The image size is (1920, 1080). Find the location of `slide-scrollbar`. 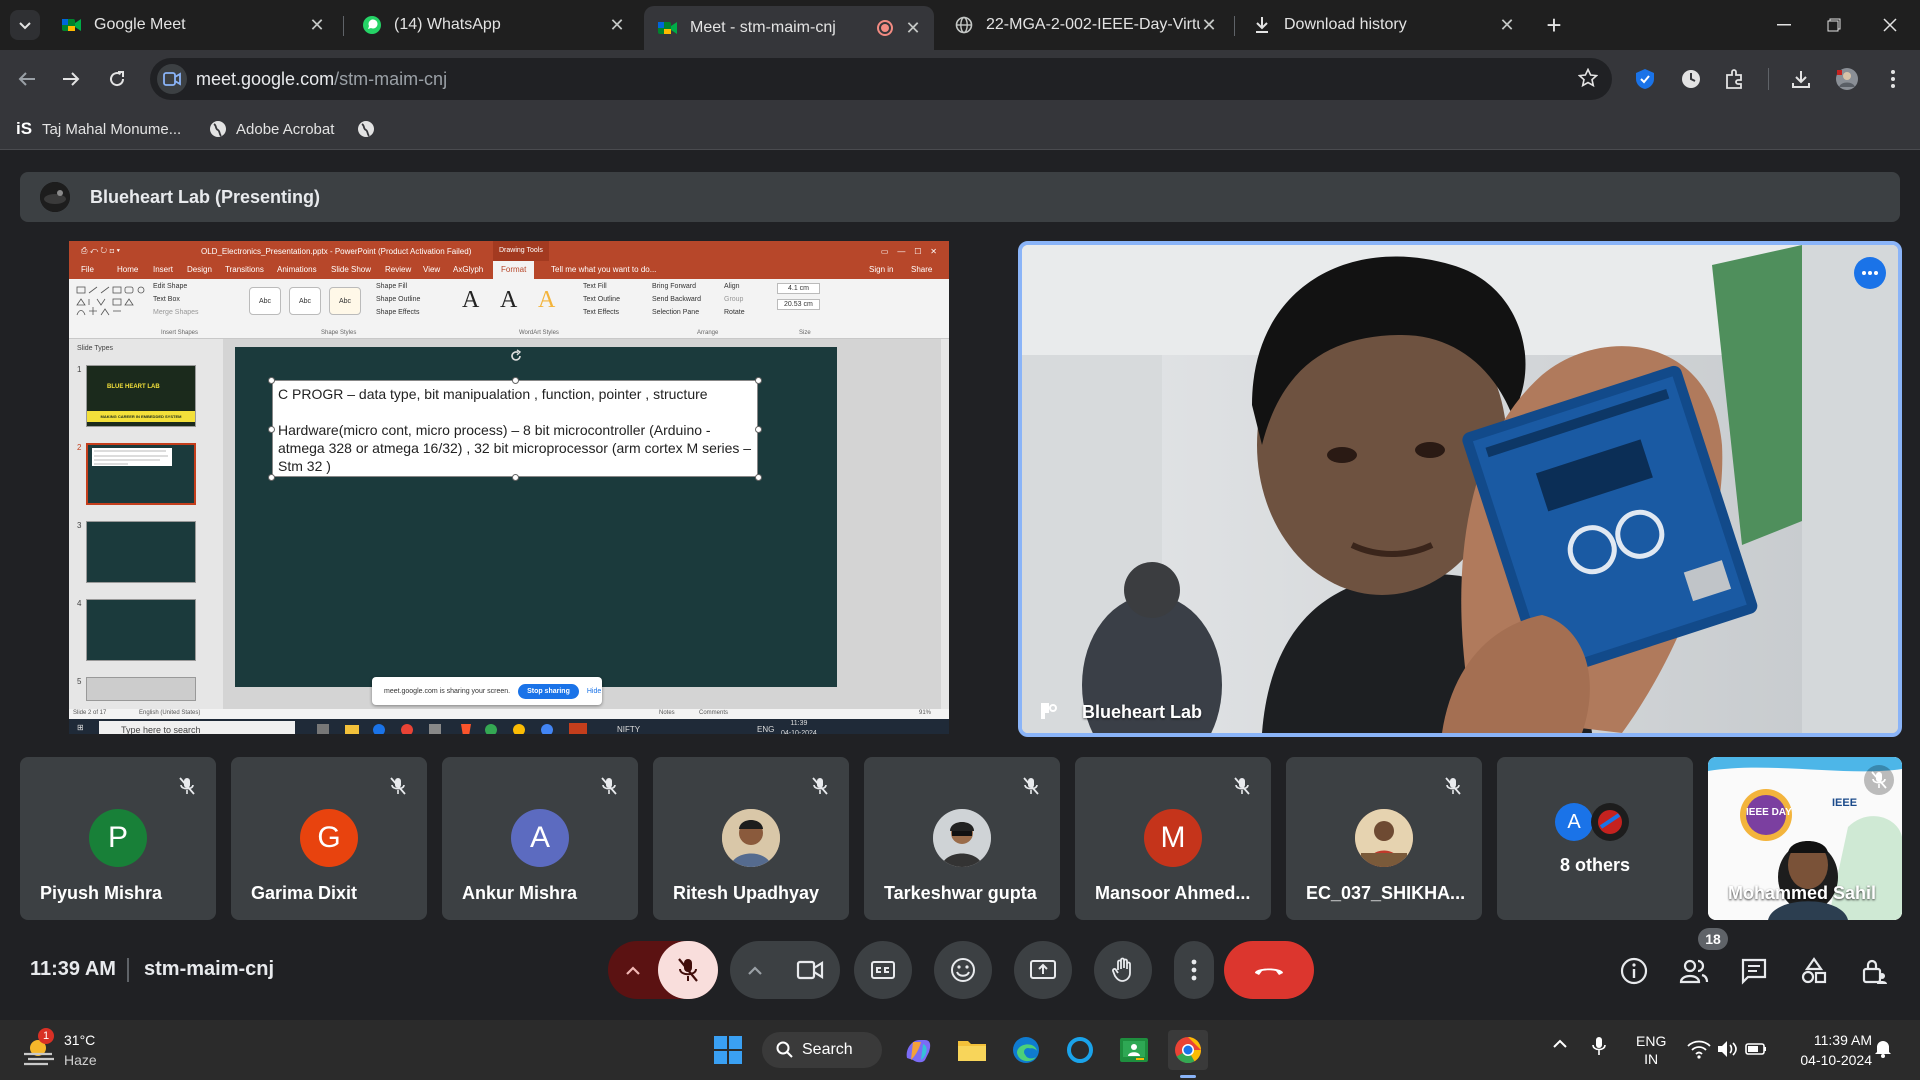

slide-scrollbar is located at coordinates (945, 524).